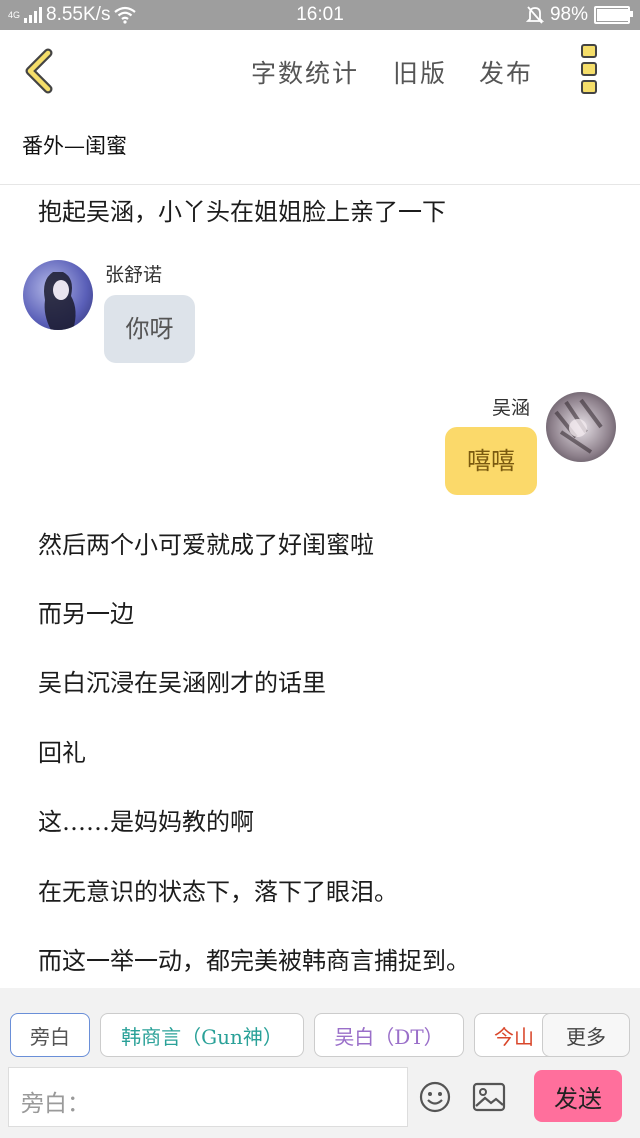  I want to click on story-line: 吴白沉浸在吴涵刚才的话里, so click(182, 683).